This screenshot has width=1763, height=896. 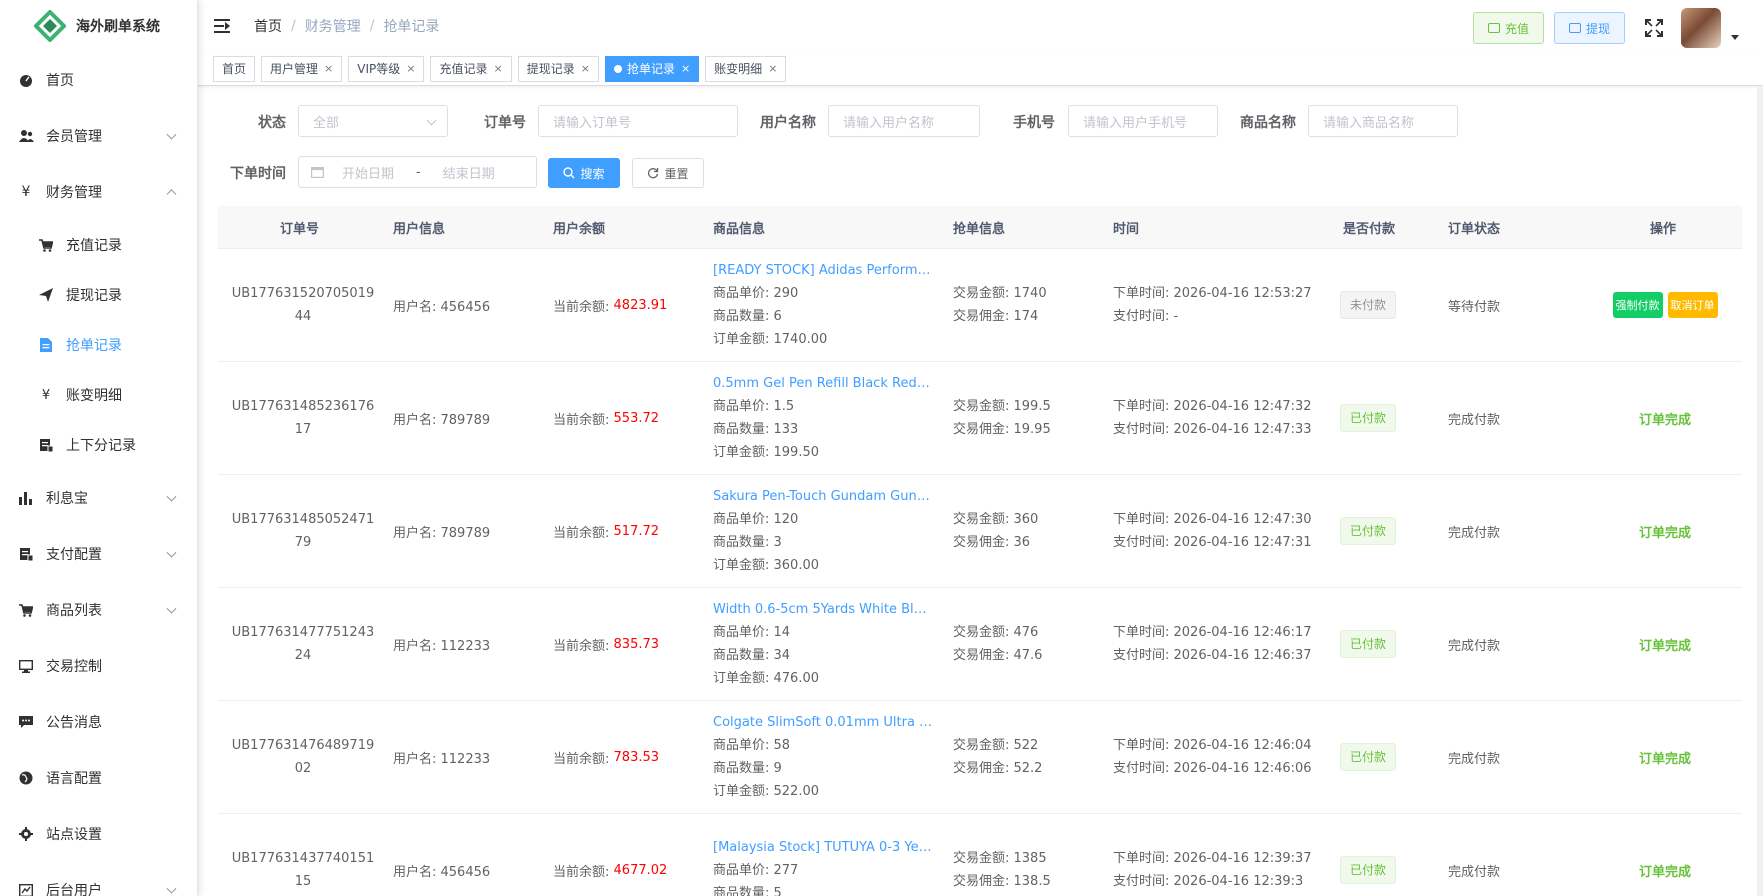 What do you see at coordinates (1654, 28) in the screenshot?
I see `fullscreen-icon` at bounding box center [1654, 28].